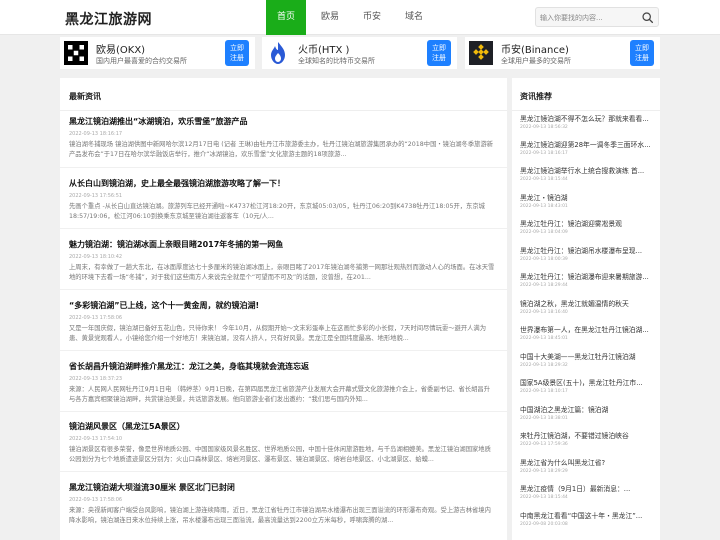 This screenshot has width=720, height=540. I want to click on search-icon, so click(647, 17).